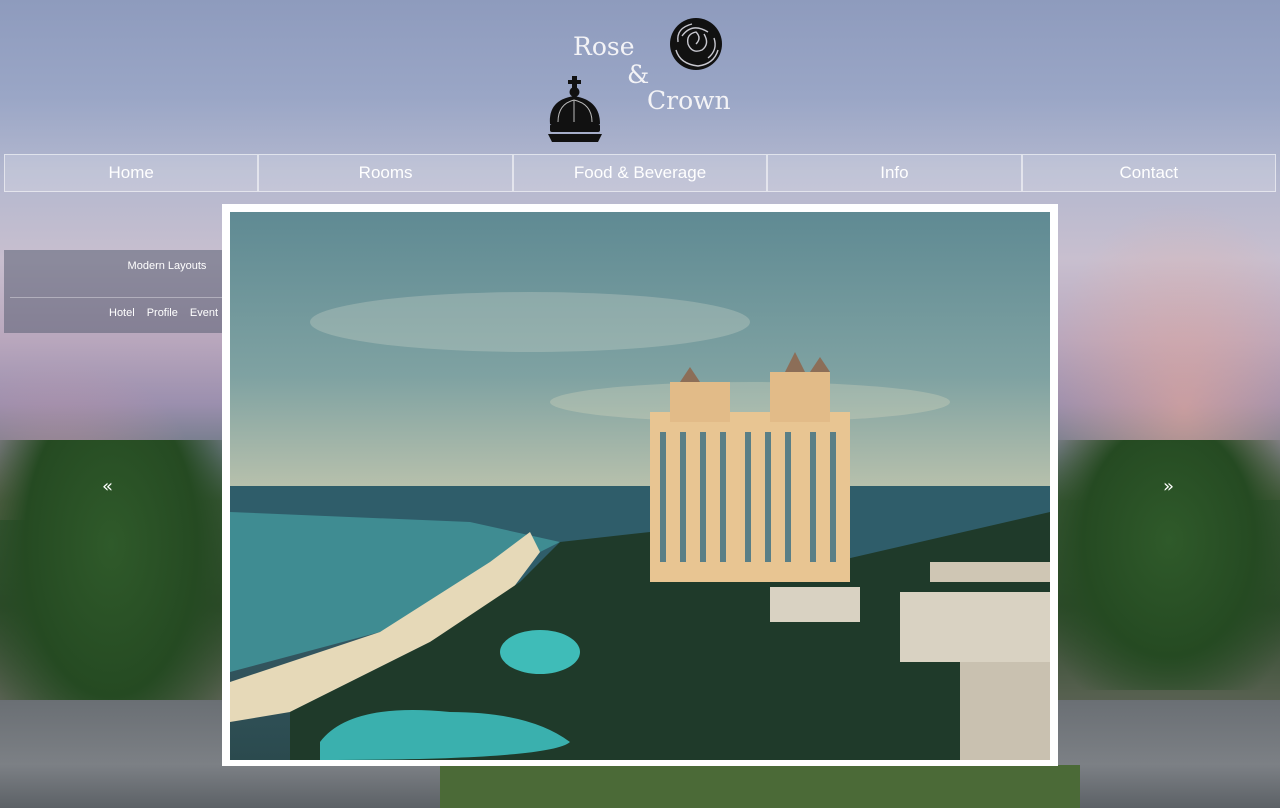 This screenshot has width=1280, height=808. I want to click on nav-rooms: Rooms, so click(385, 173).